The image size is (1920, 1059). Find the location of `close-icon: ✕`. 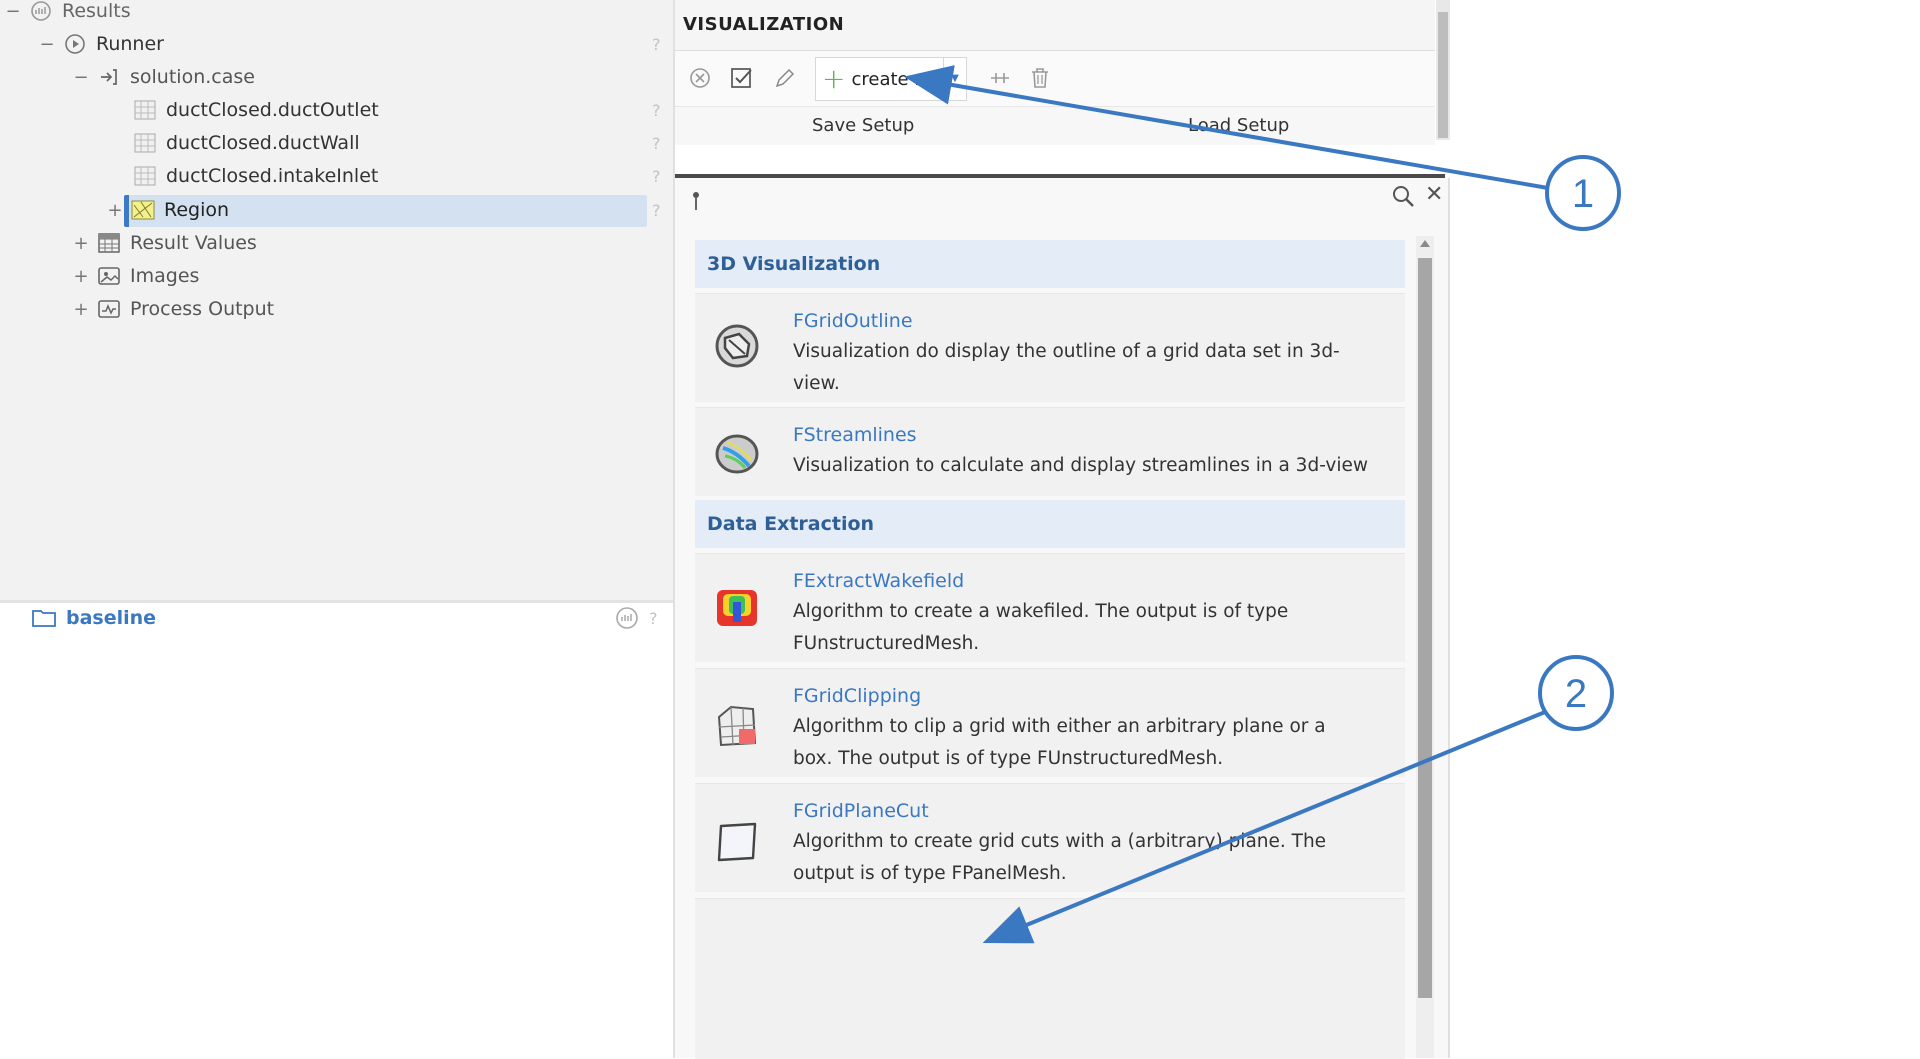

close-icon: ✕ is located at coordinates (1434, 194).